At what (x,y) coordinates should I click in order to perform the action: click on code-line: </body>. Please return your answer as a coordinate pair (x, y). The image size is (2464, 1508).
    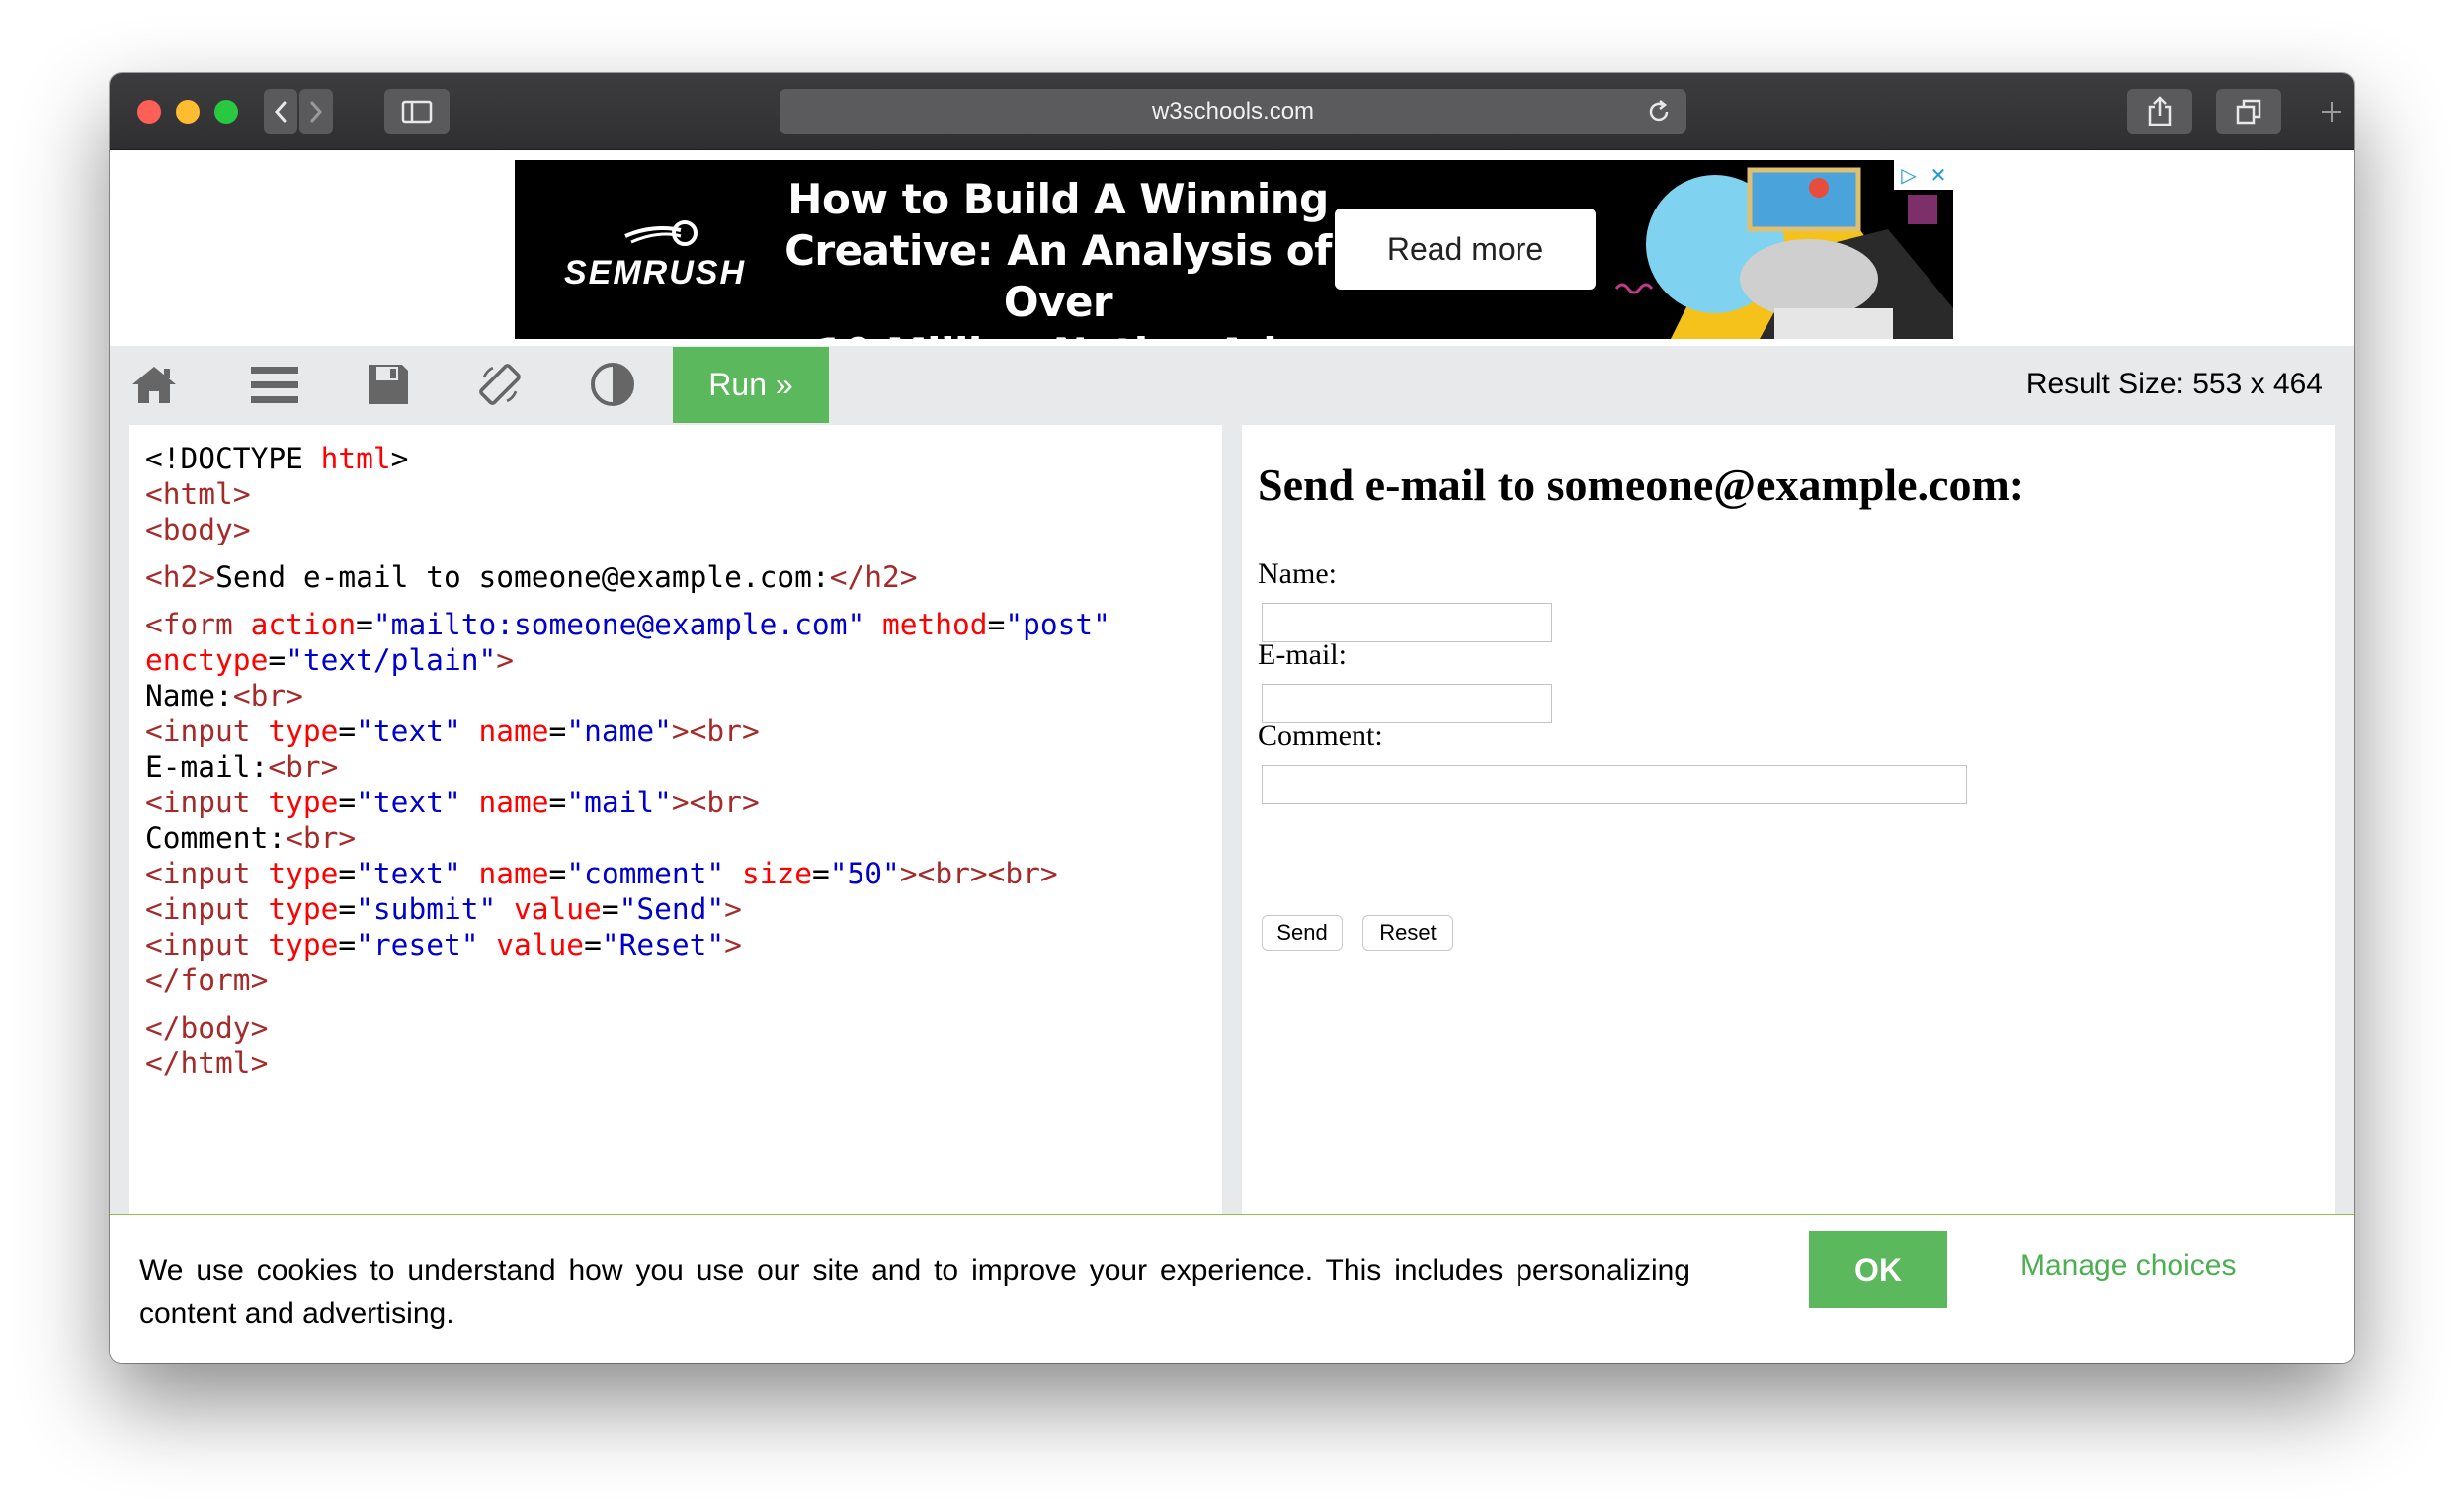
    Looking at the image, I should click on (627, 1028).